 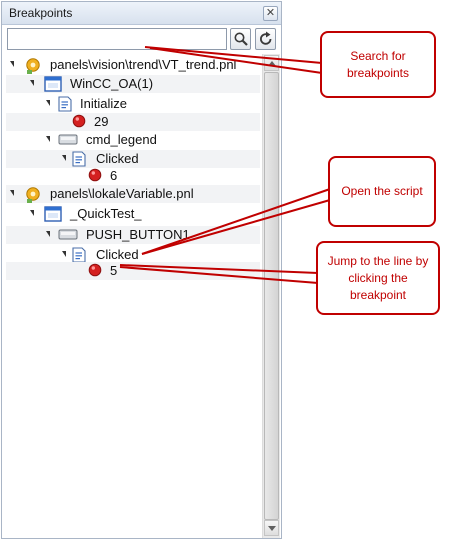 I want to click on tree-row: panels\vision\trend\VT_trend.pnl, so click(x=133, y=65).